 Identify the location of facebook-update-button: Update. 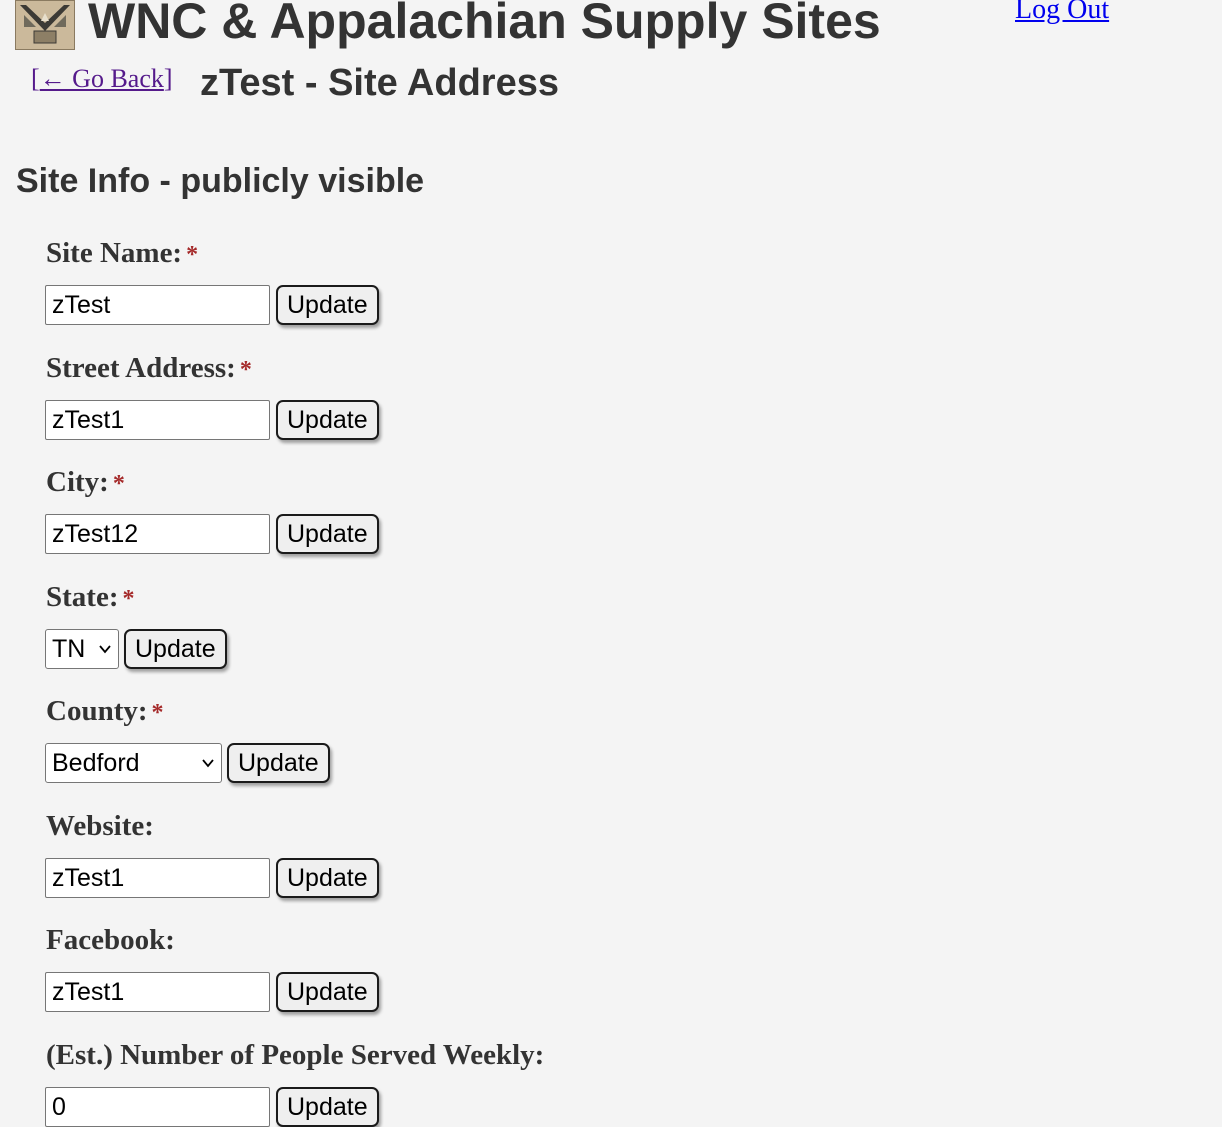
(327, 992).